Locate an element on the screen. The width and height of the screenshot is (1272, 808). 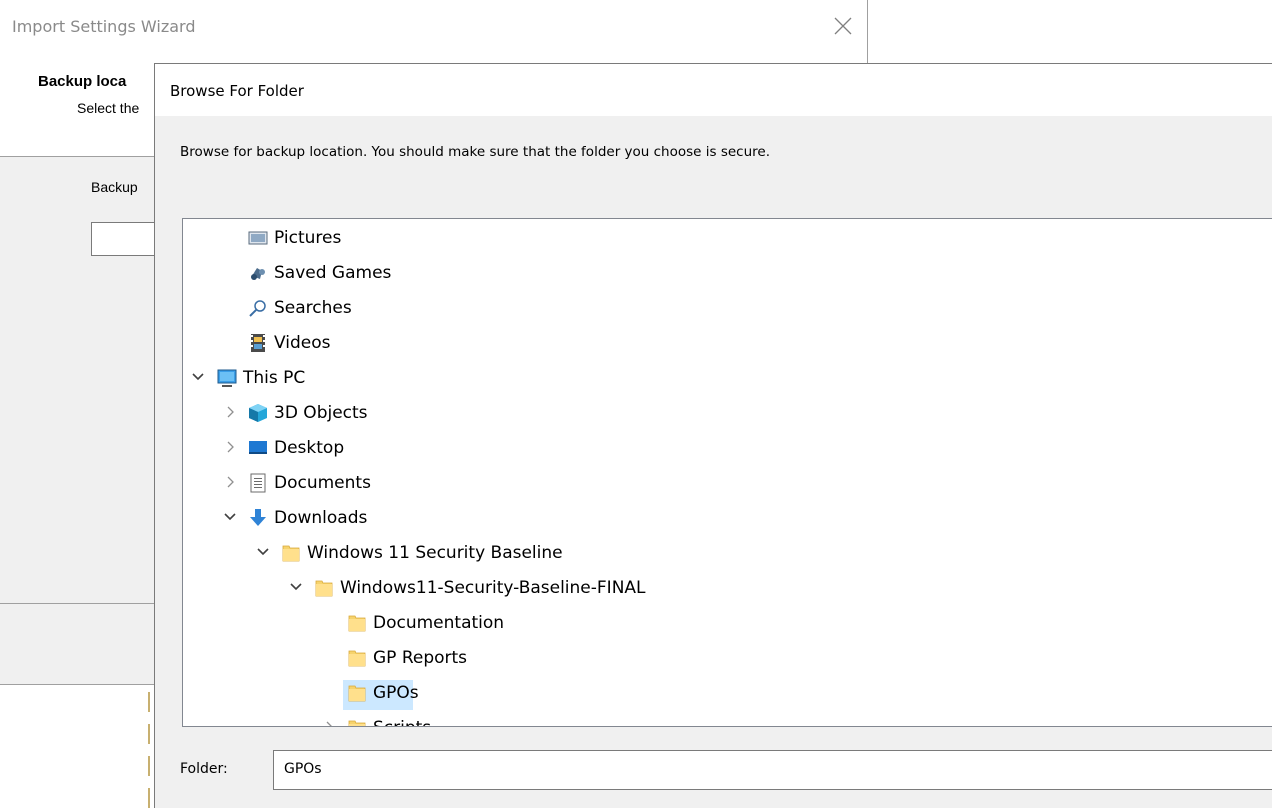
tree-item-label: GPOs is located at coordinates (396, 693).